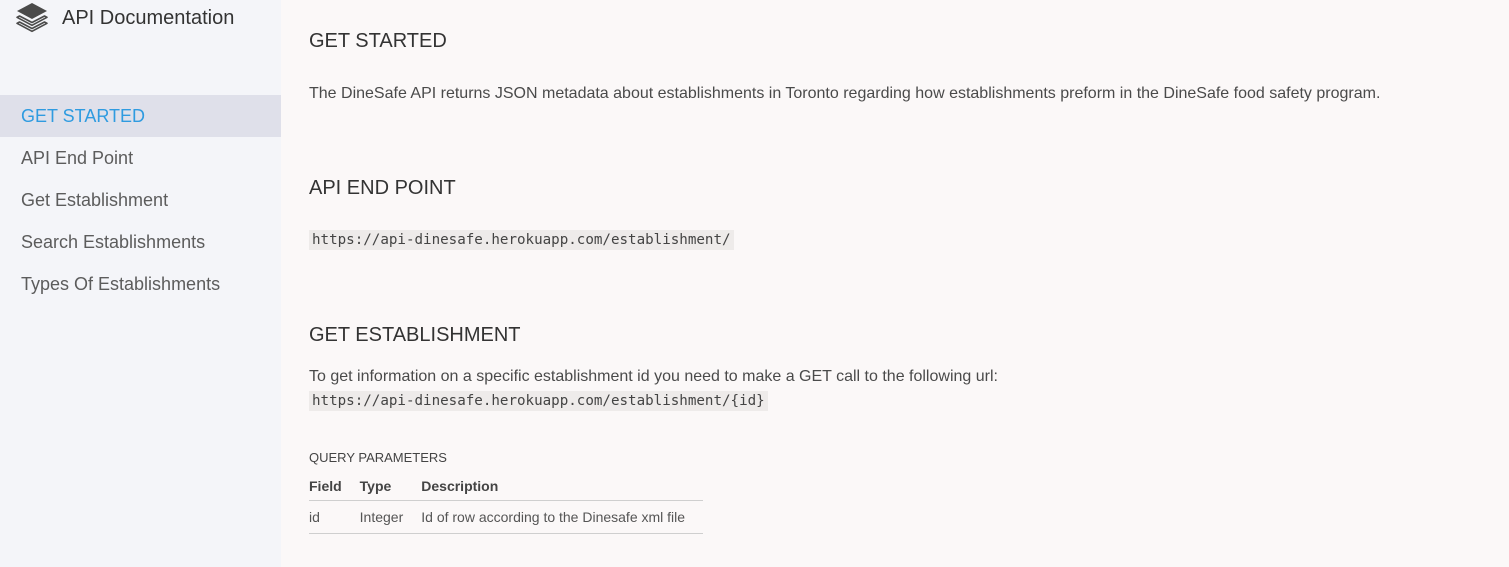  I want to click on sidebar-item-get-started: GET STARTED, so click(140, 116).